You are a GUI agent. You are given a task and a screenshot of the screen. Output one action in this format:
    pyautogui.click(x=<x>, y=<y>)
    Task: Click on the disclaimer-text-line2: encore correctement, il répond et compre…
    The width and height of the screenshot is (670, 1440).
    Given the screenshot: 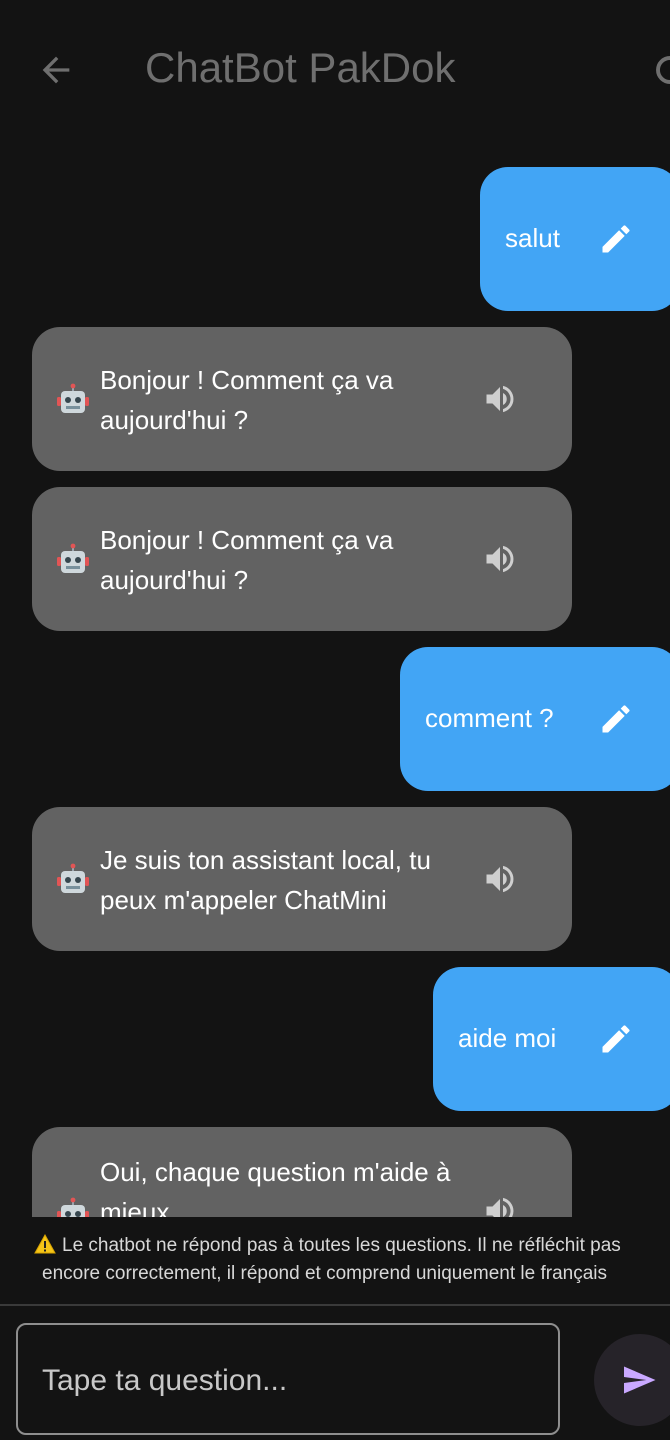 What is the action you would take?
    pyautogui.click(x=325, y=1273)
    